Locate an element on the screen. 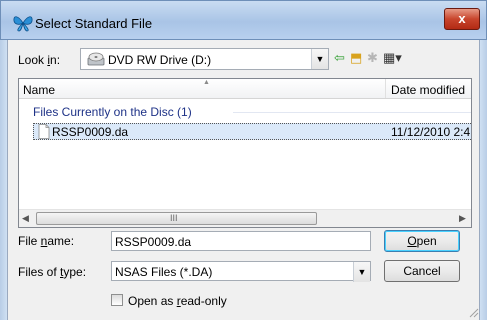 The height and width of the screenshot is (320, 487). cancel-button: Cancel is located at coordinates (422, 271).